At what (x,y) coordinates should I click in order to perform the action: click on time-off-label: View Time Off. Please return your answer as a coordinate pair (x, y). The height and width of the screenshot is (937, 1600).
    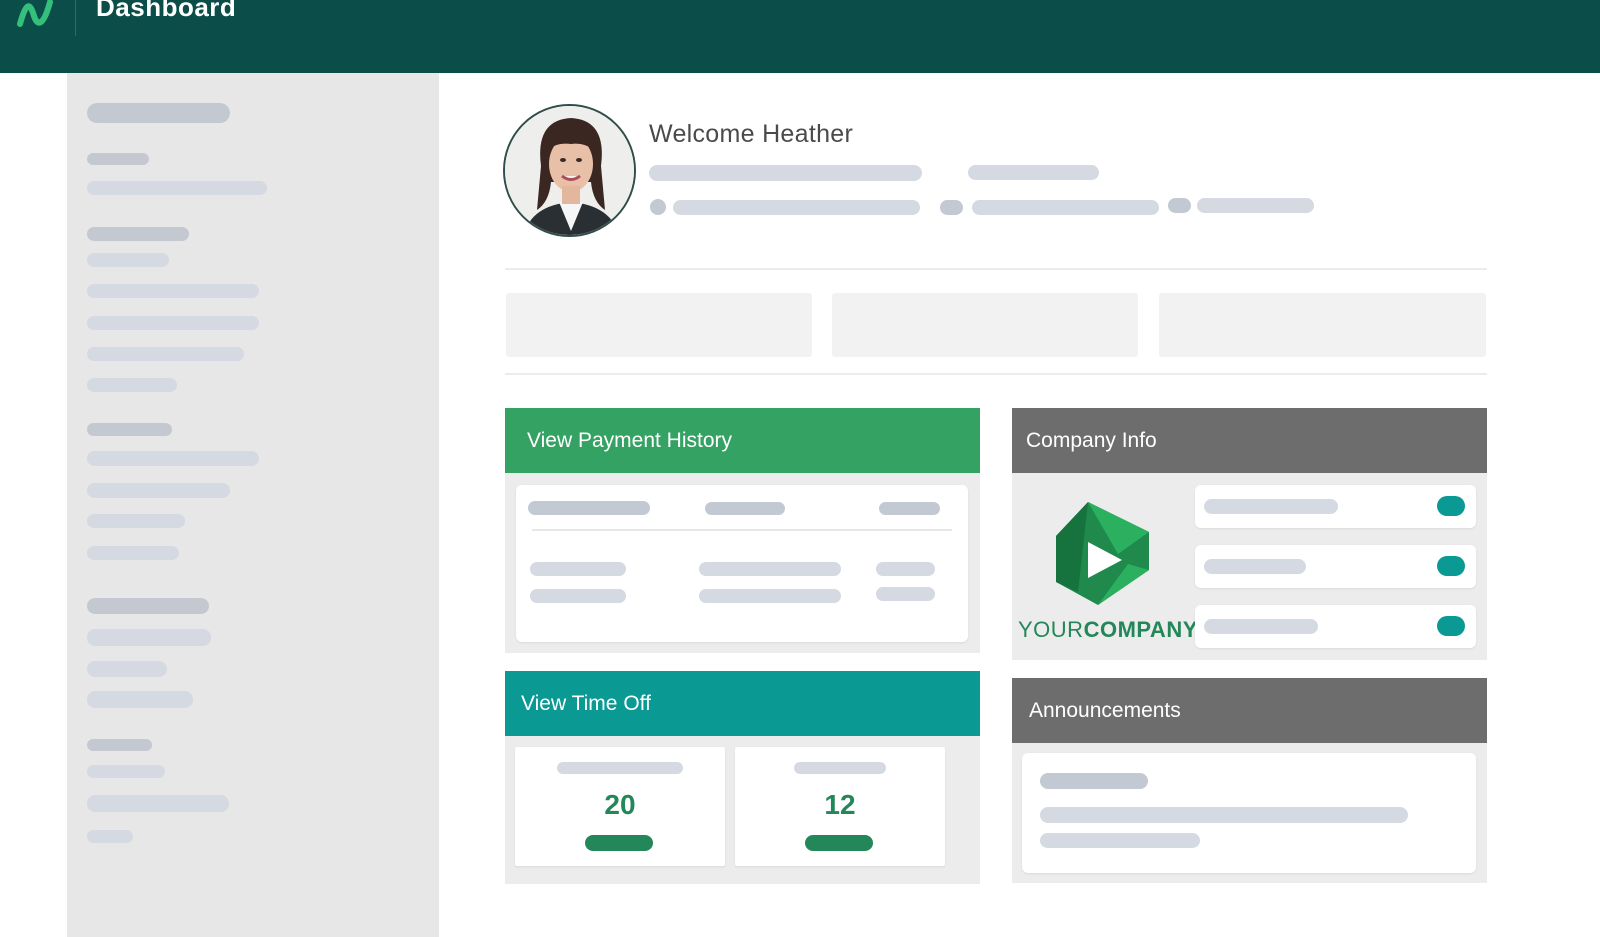
    Looking at the image, I should click on (586, 703).